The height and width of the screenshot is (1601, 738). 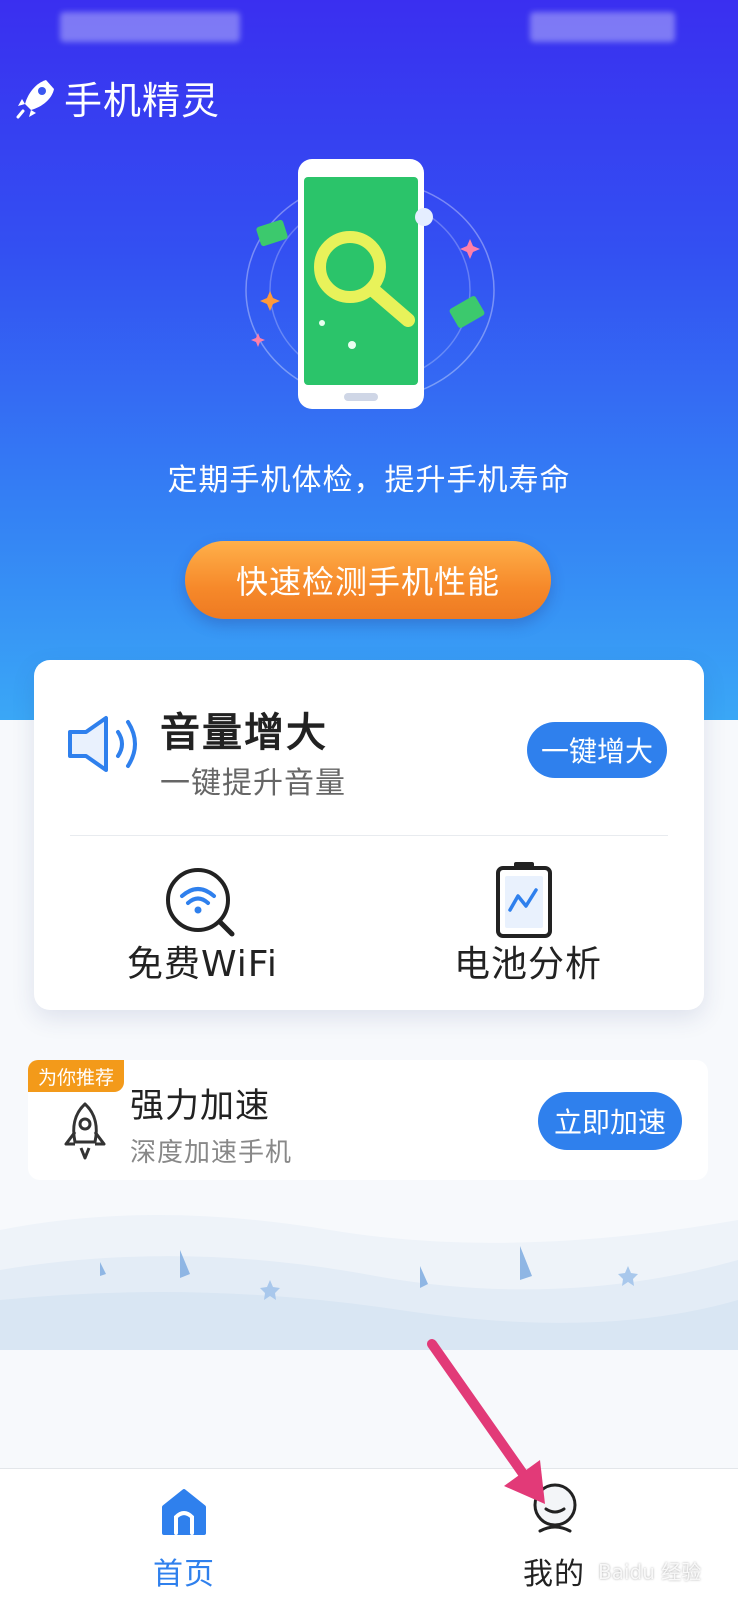 I want to click on watermark-text: Baidu 经验, so click(x=650, y=1572).